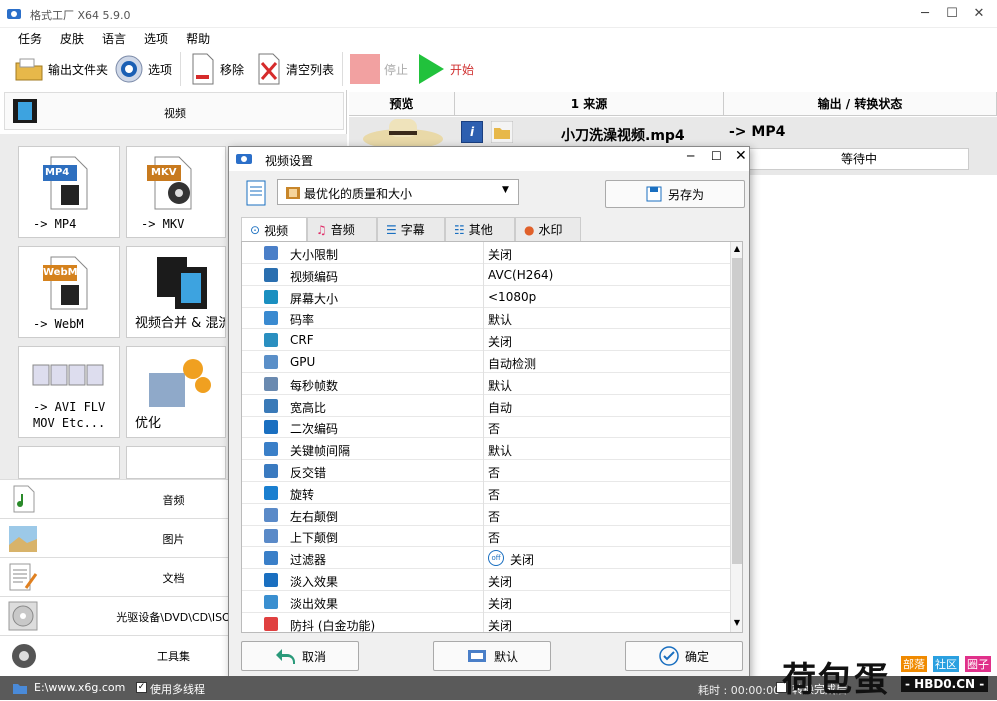 This screenshot has width=997, height=701. Describe the element at coordinates (398, 192) in the screenshot. I see `preset-dropdown: 最优化的质量和大小 ▼` at that location.